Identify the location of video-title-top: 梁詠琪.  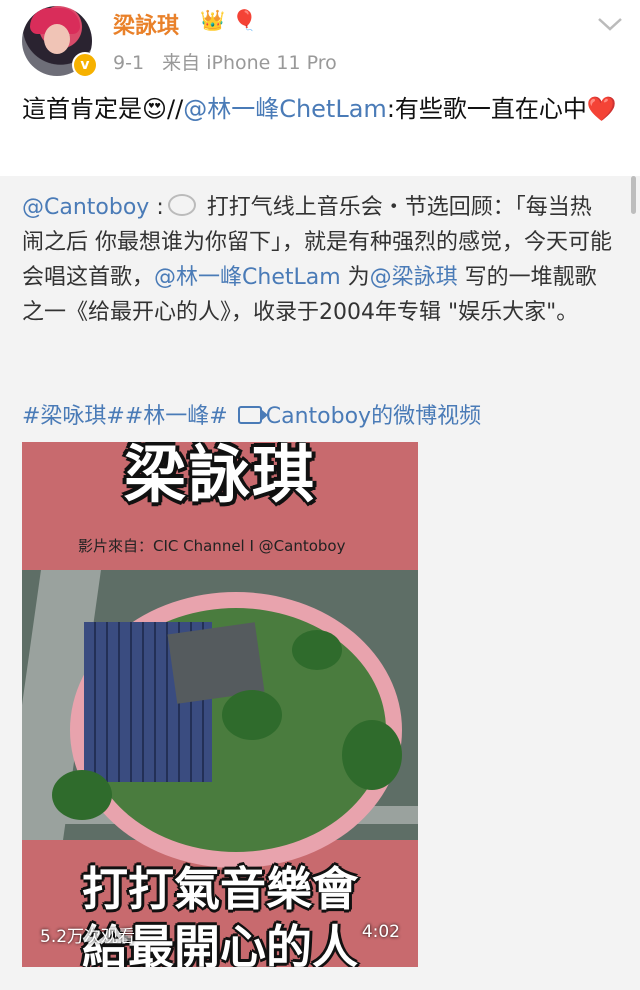
(219, 476).